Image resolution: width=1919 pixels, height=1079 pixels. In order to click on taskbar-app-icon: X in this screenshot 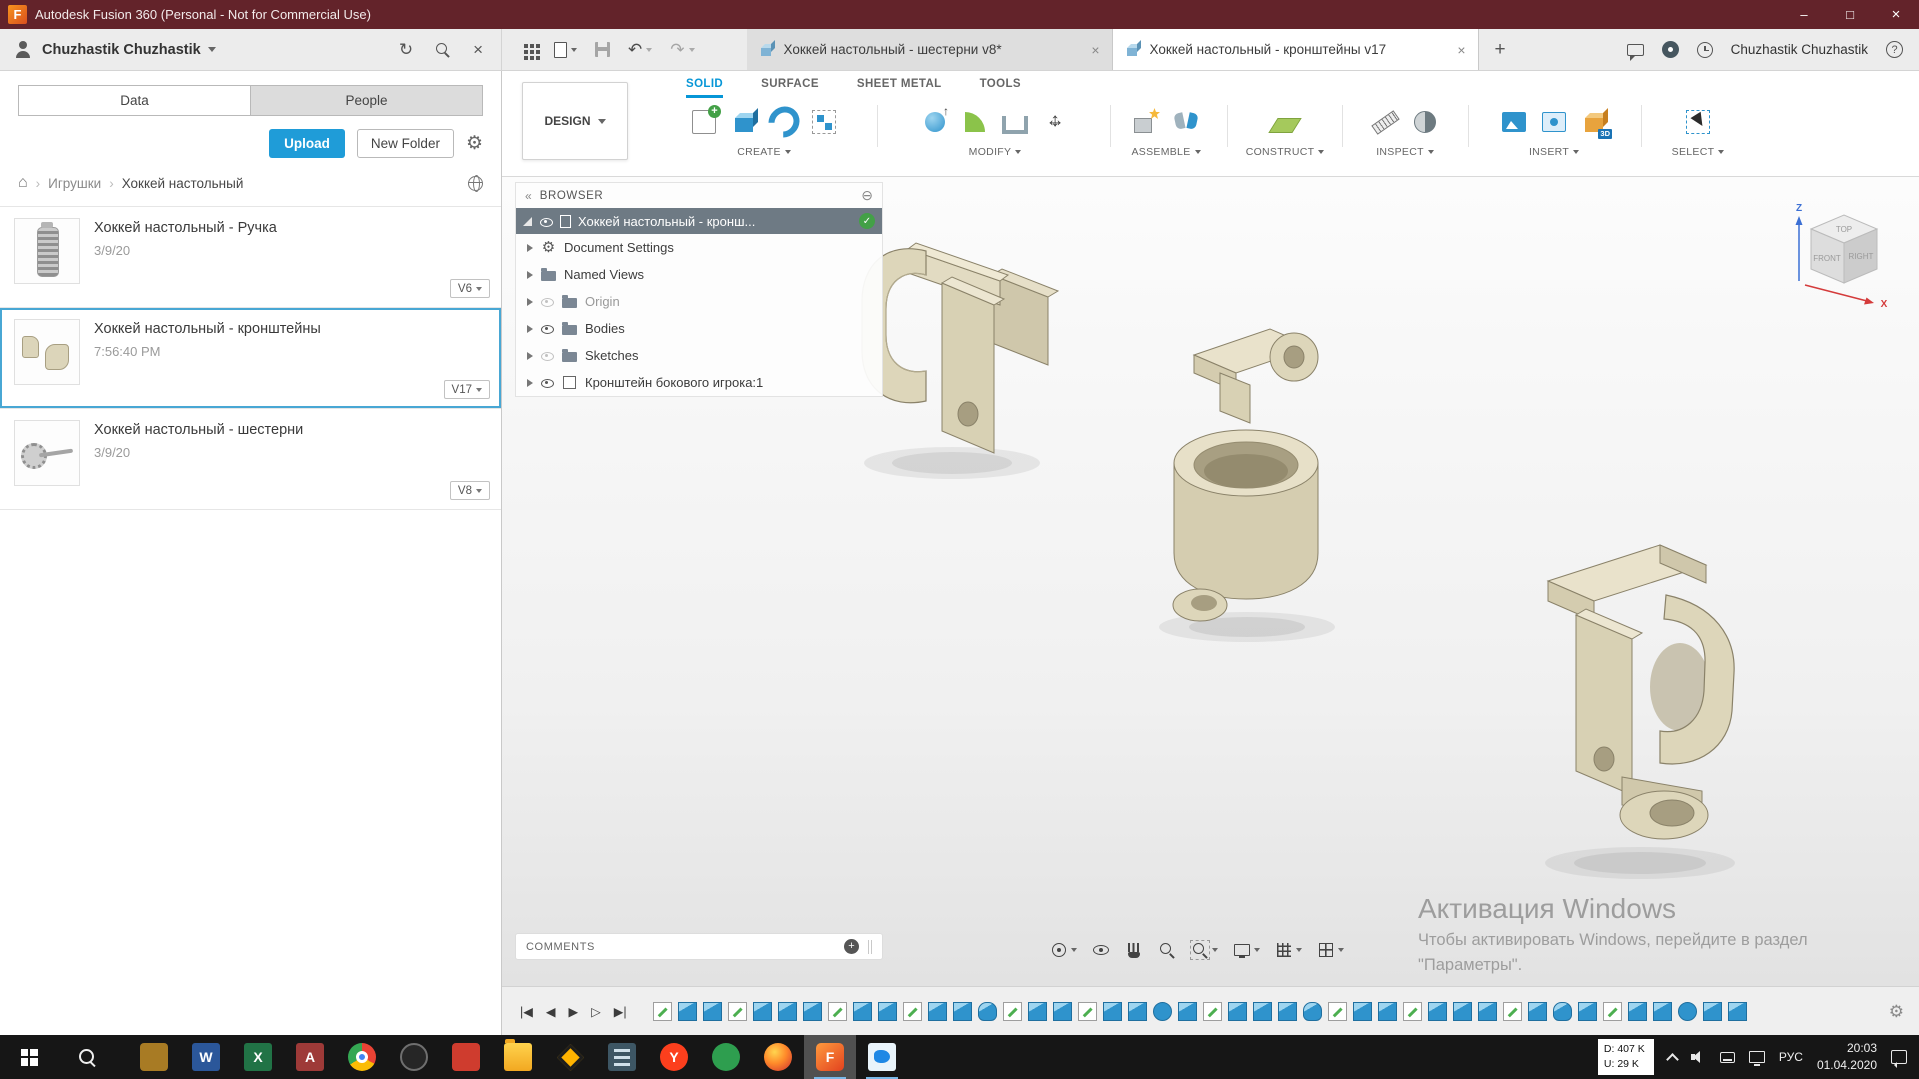, I will do `click(258, 1057)`.